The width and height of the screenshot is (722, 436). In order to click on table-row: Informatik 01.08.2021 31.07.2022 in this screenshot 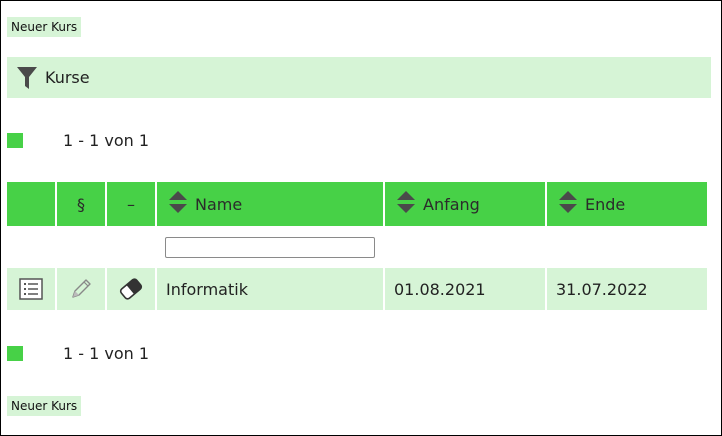, I will do `click(357, 289)`.